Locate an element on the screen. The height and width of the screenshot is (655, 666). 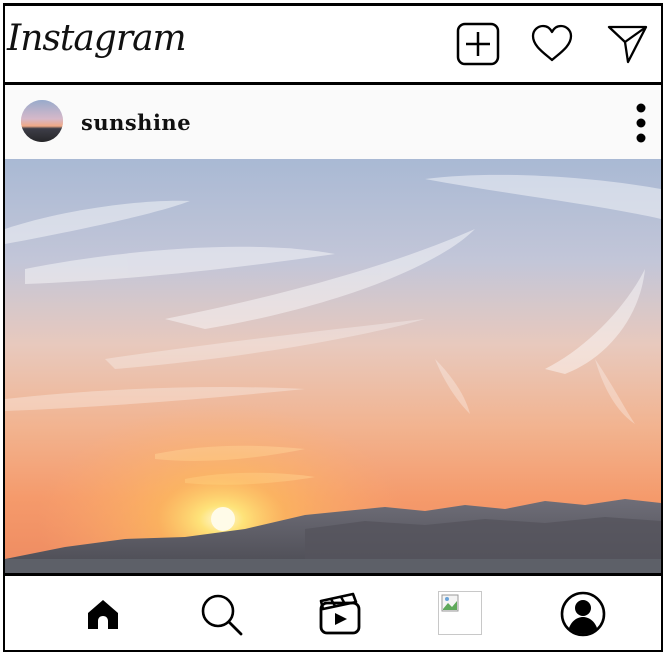
bottom-nav is located at coordinates (333, 613).